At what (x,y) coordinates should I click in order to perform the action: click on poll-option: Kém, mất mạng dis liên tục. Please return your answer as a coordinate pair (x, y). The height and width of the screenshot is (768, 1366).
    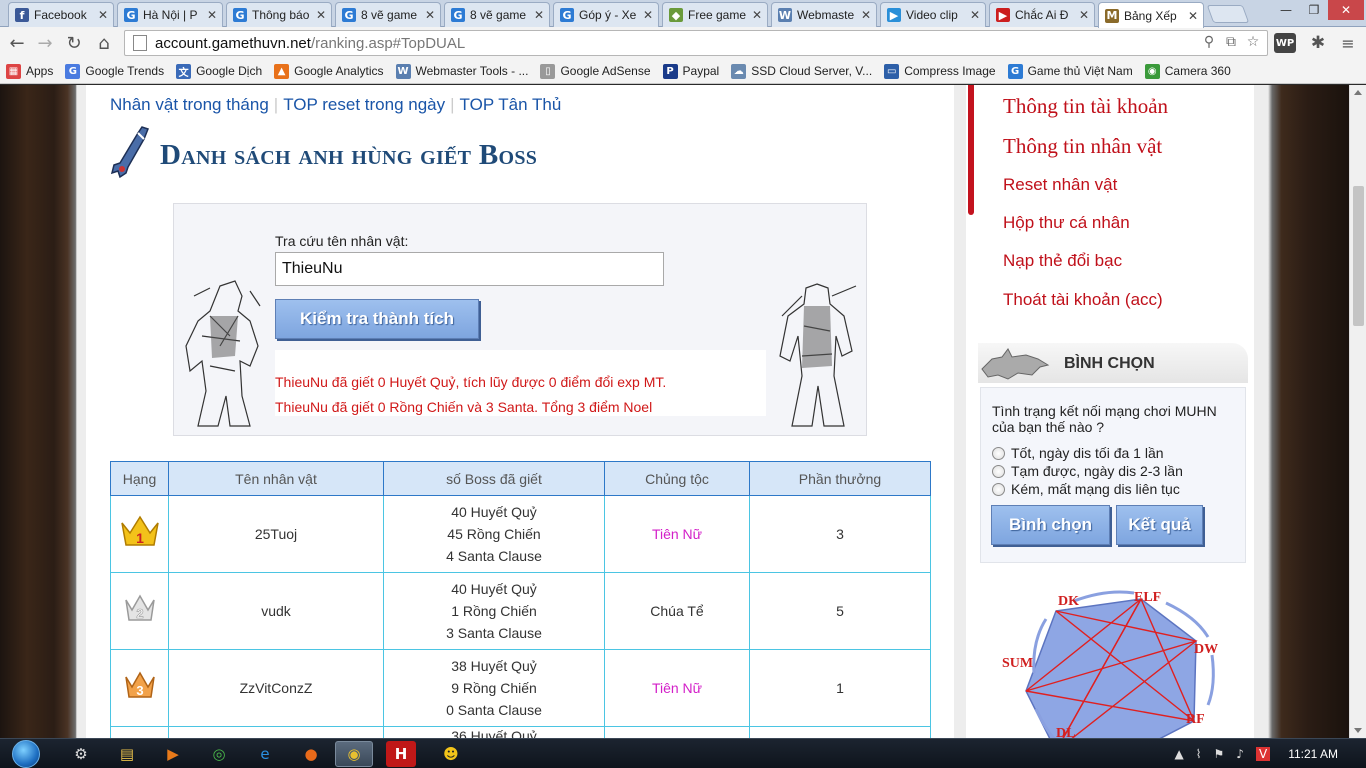
    Looking at the image, I should click on (1086, 489).